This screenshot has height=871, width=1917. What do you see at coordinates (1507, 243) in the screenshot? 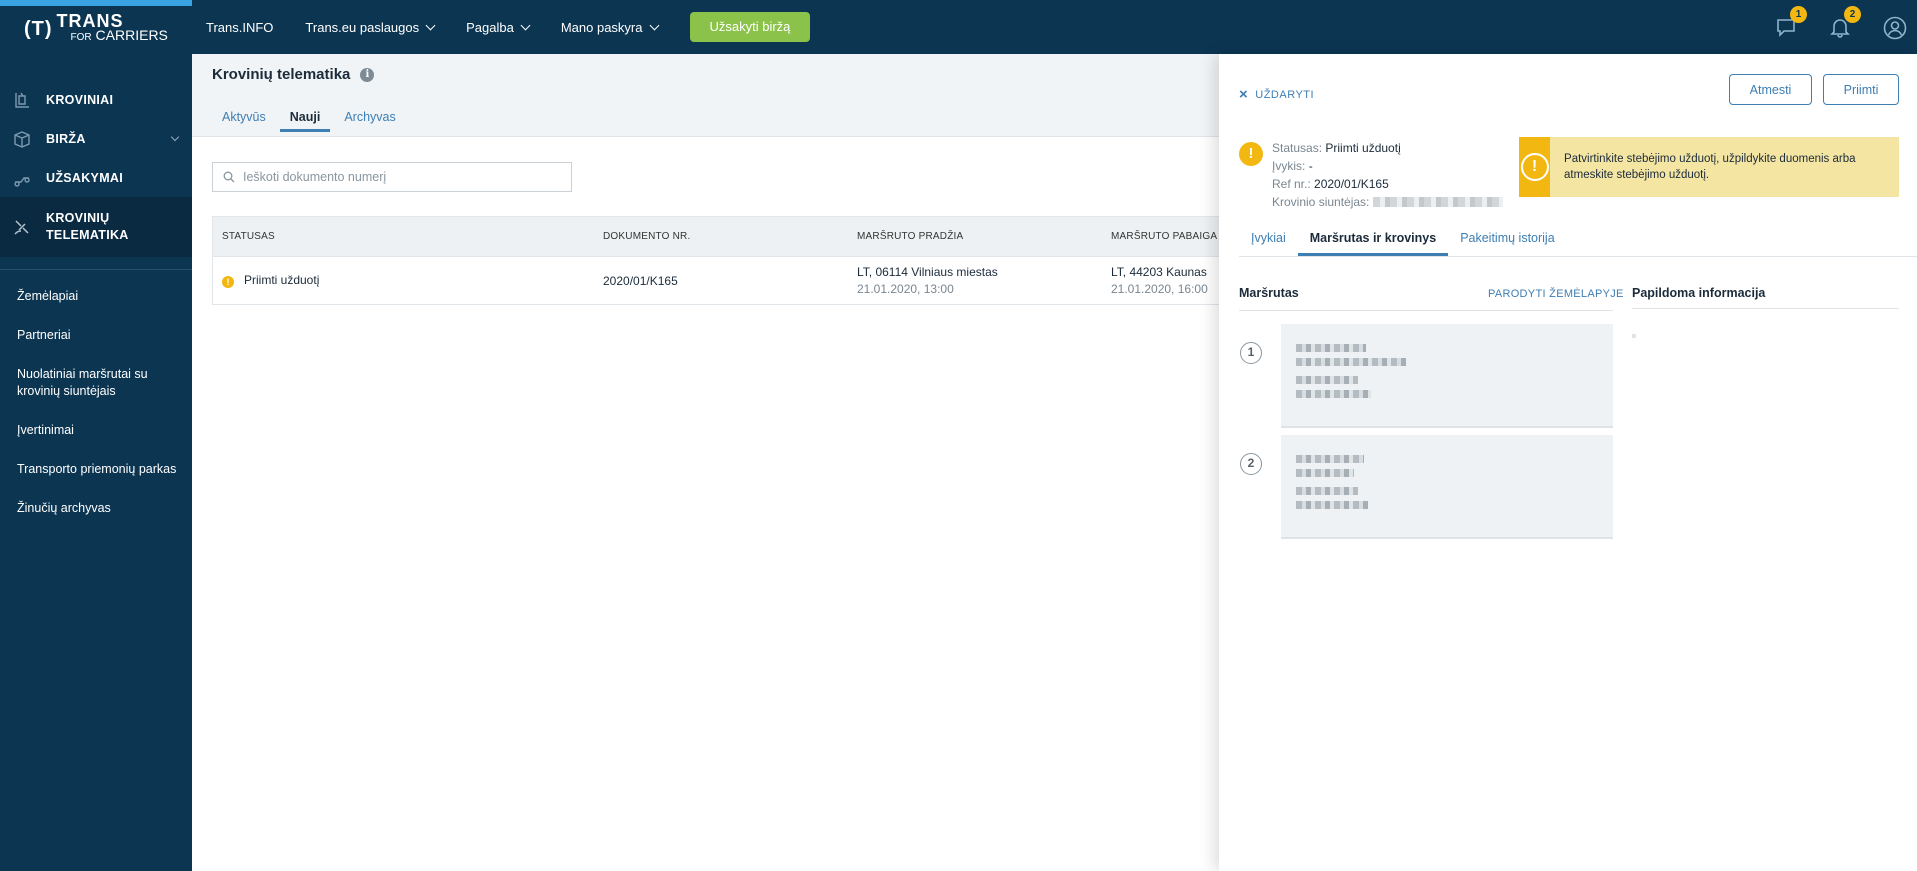
I see `tab-change-history: Pakeitimų istorija` at bounding box center [1507, 243].